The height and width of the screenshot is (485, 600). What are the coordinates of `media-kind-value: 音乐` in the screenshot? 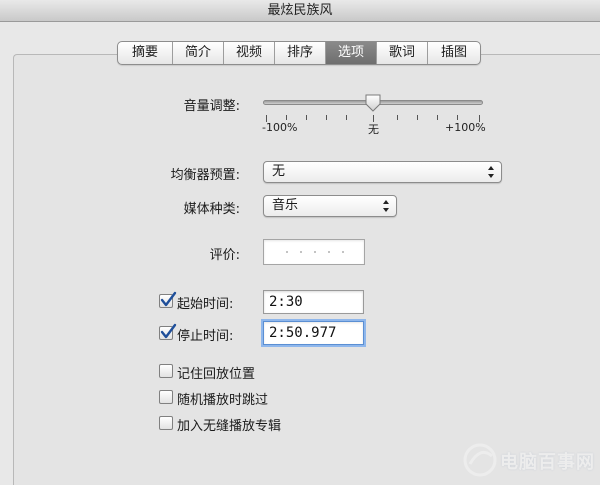 It's located at (285, 205).